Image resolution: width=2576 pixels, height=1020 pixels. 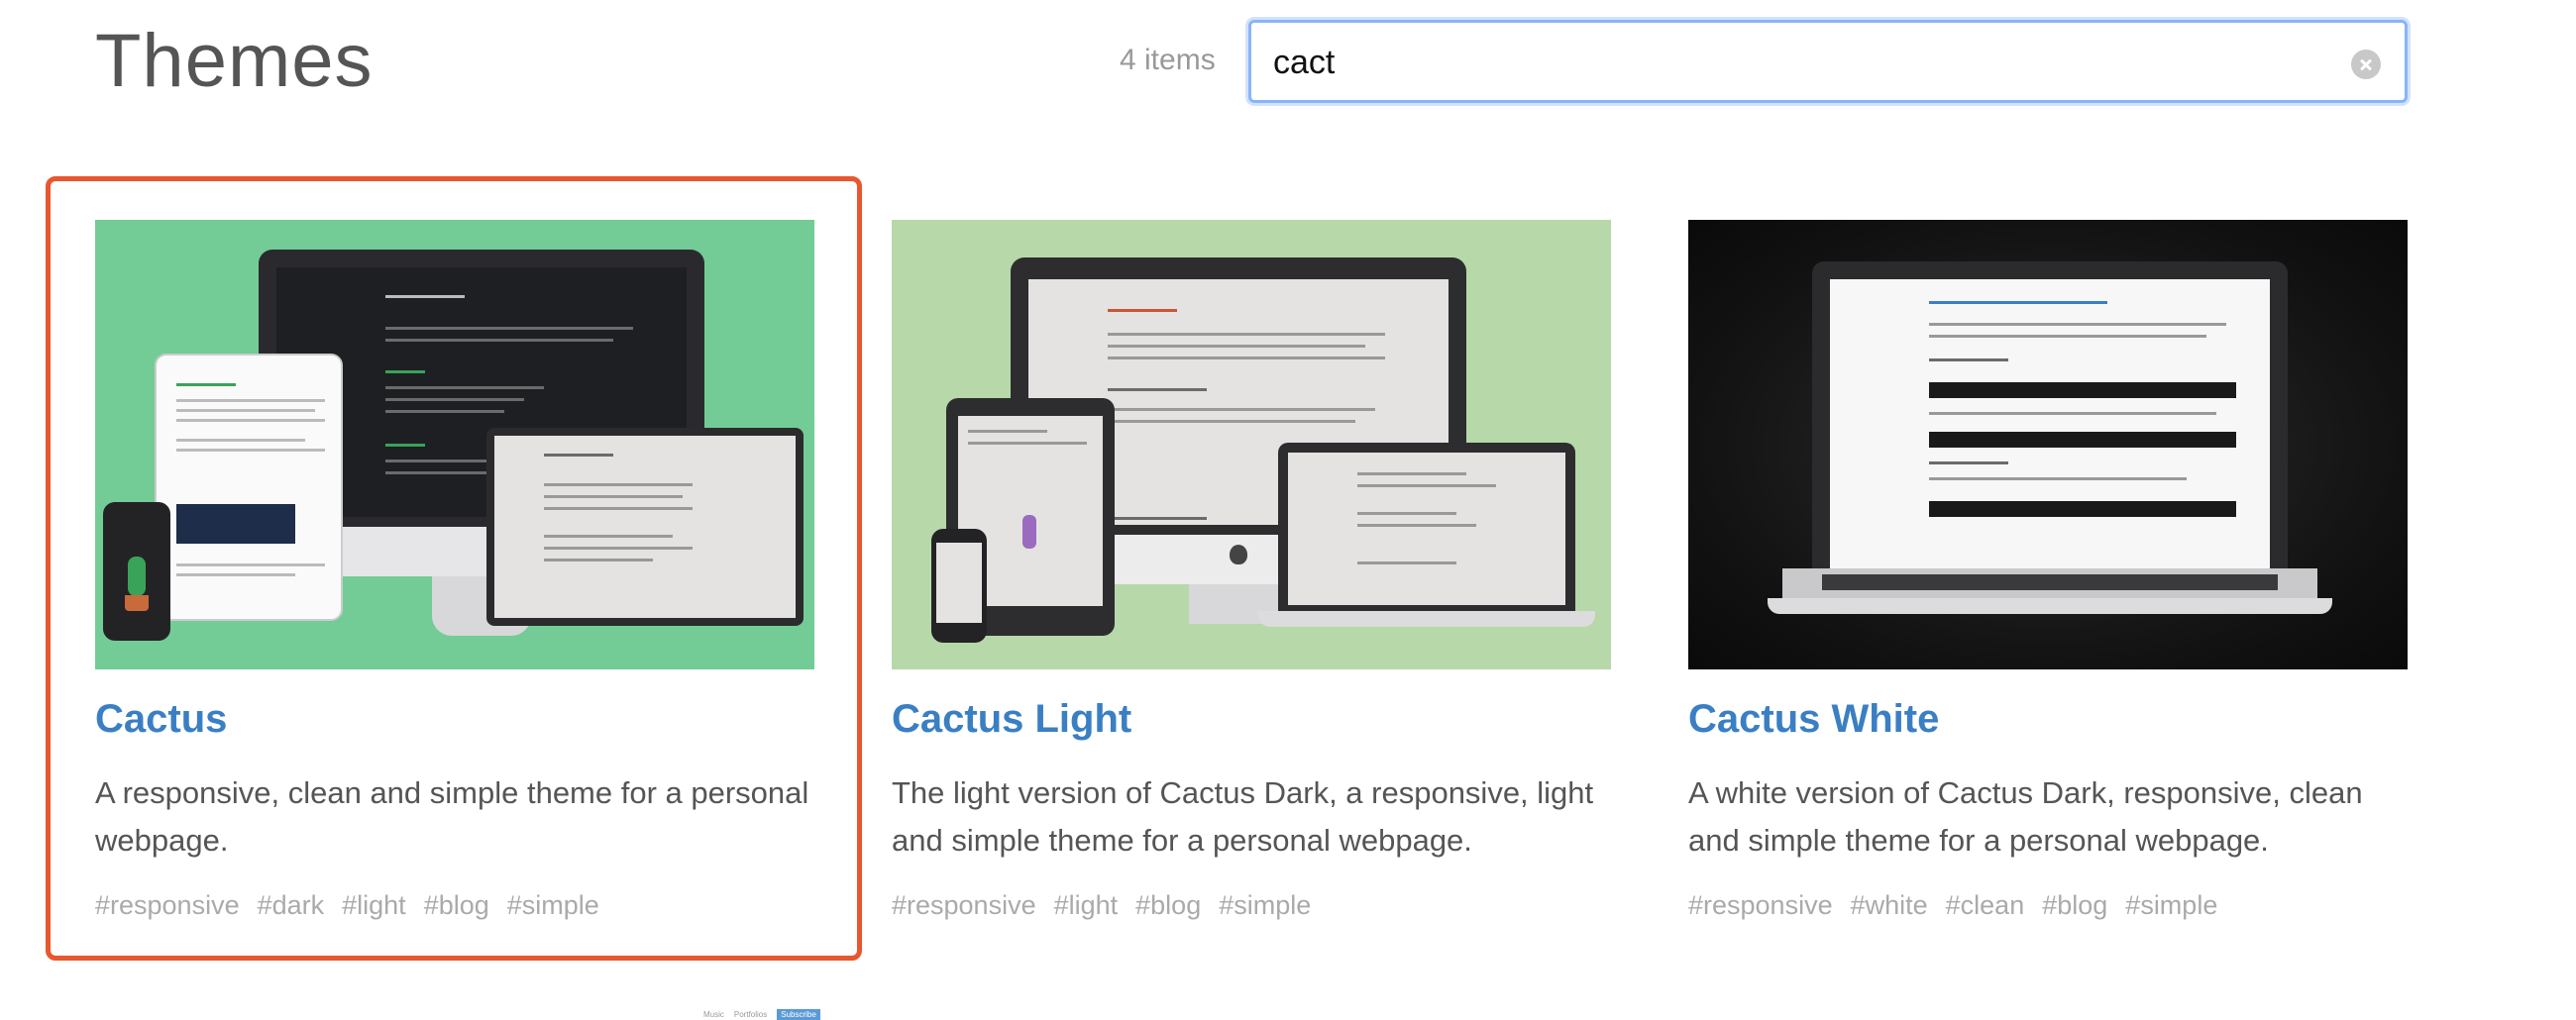 What do you see at coordinates (1985, 905) in the screenshot?
I see `tag: #clean` at bounding box center [1985, 905].